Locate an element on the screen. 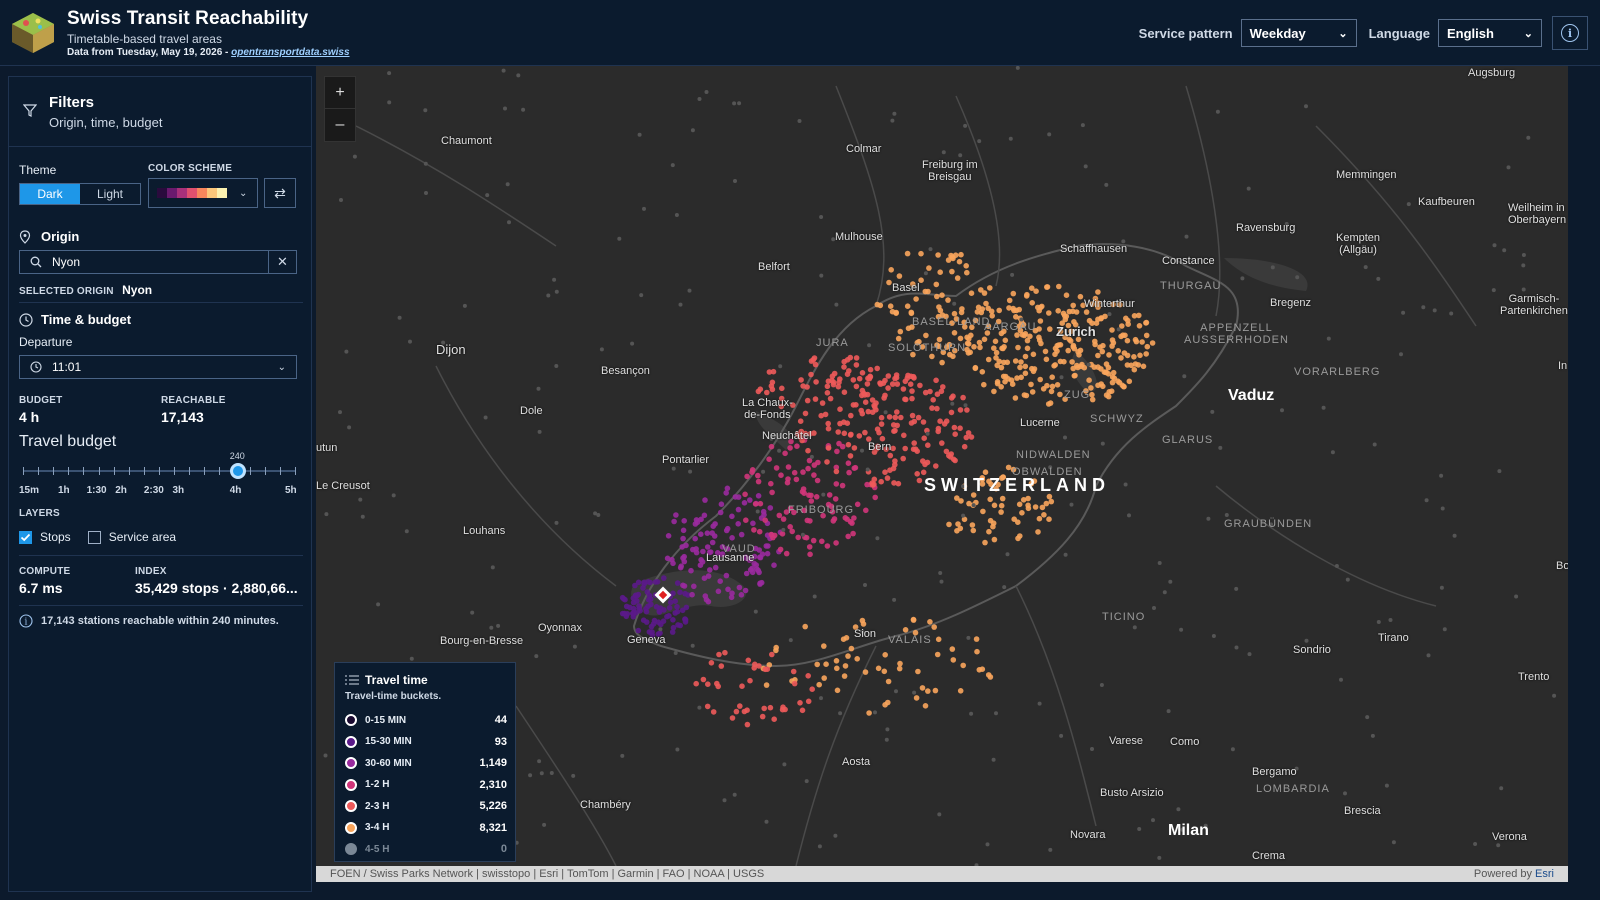 The width and height of the screenshot is (1600, 900). slider-tick is located at coordinates (114, 471).